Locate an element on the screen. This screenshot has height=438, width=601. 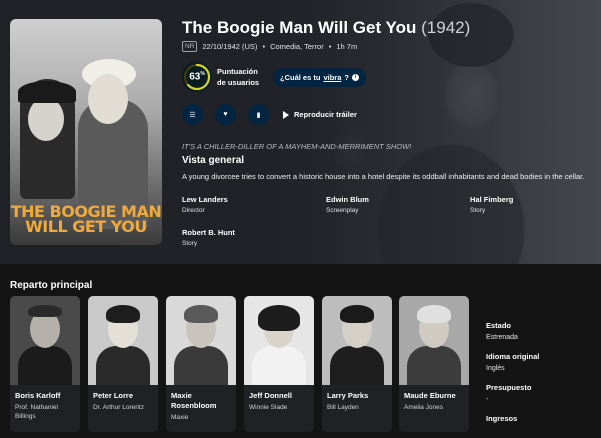
cast-name: Peter Lorre is located at coordinates (123, 393).